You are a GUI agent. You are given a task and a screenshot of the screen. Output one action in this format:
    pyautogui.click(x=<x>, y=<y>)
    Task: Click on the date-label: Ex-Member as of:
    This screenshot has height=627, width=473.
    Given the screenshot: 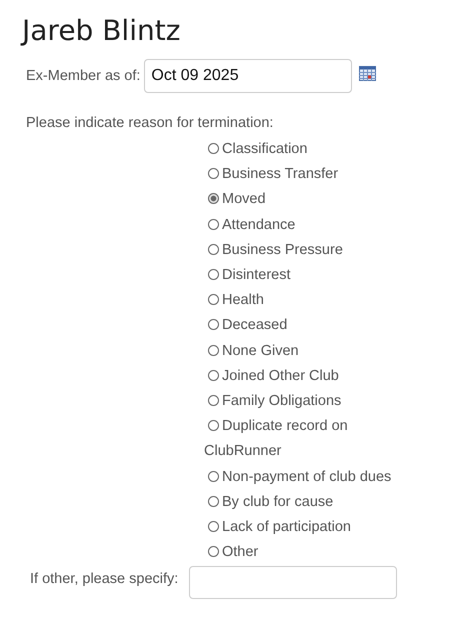 What is the action you would take?
    pyautogui.click(x=83, y=76)
    